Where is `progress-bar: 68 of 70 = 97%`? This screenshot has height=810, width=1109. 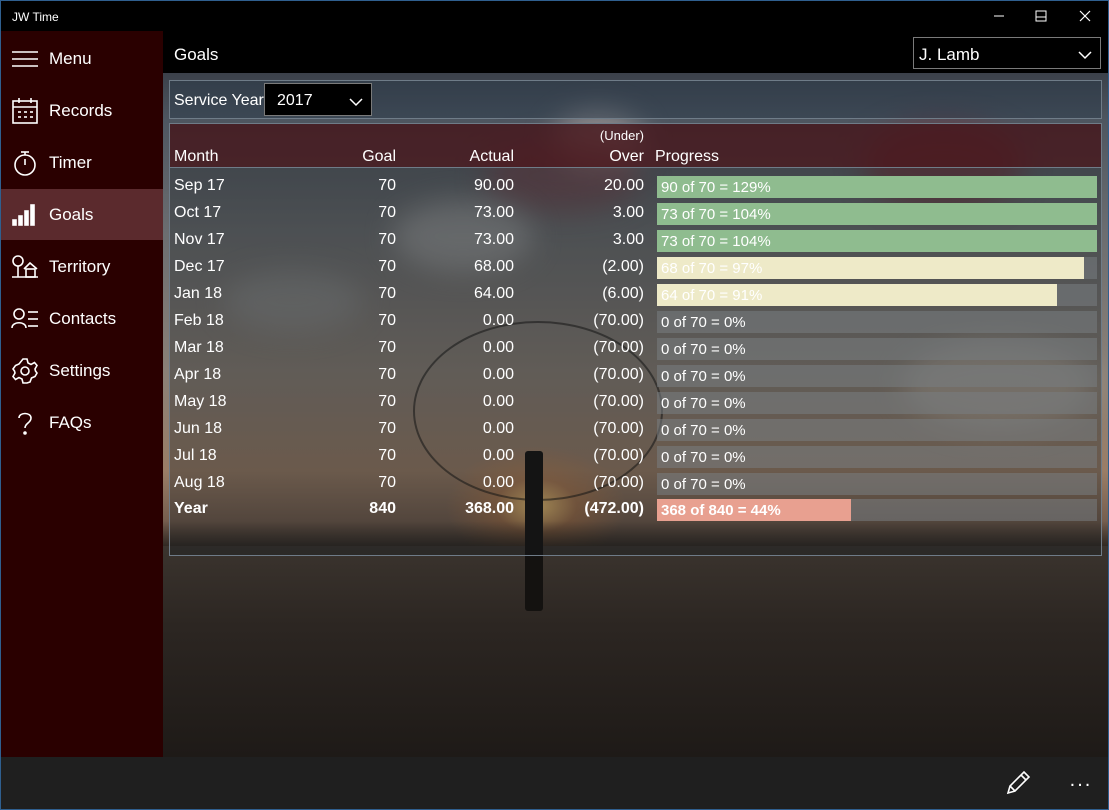
progress-bar: 68 of 70 = 97% is located at coordinates (877, 268).